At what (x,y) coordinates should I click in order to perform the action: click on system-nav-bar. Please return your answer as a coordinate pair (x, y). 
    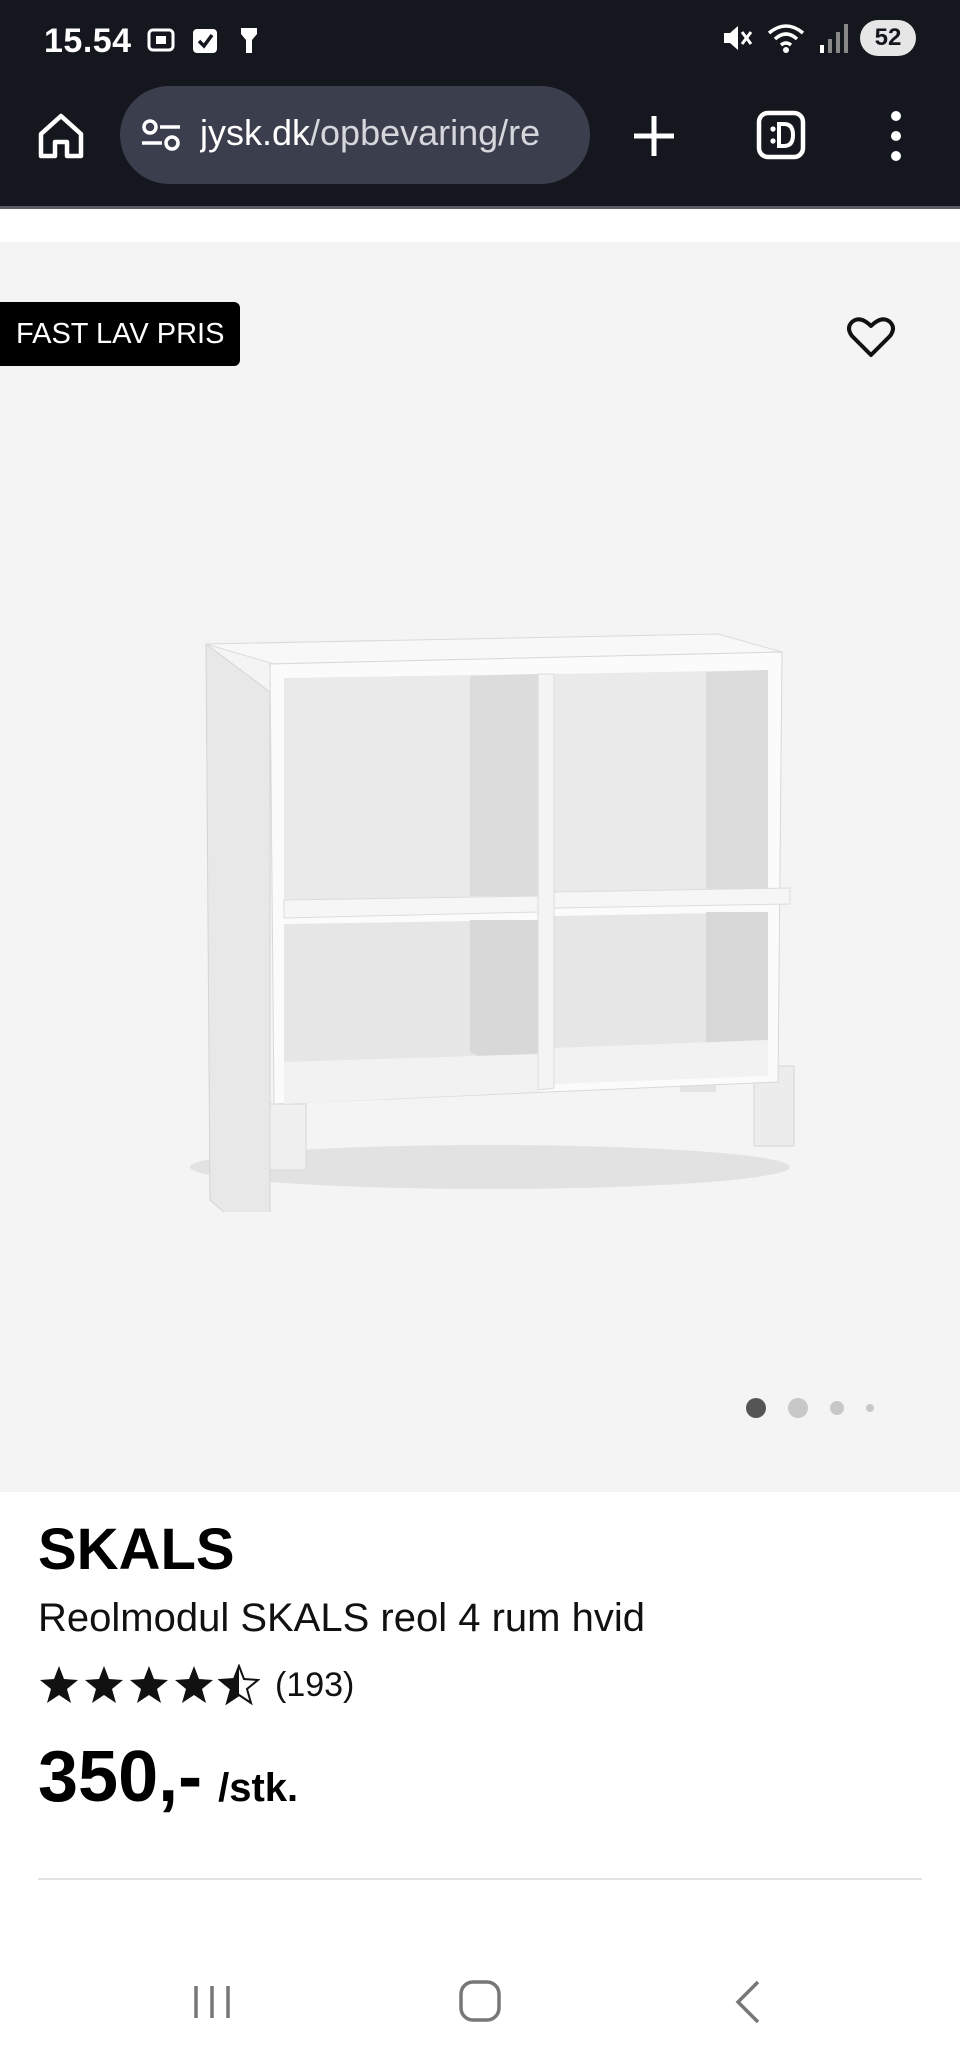
    Looking at the image, I should click on (480, 1999).